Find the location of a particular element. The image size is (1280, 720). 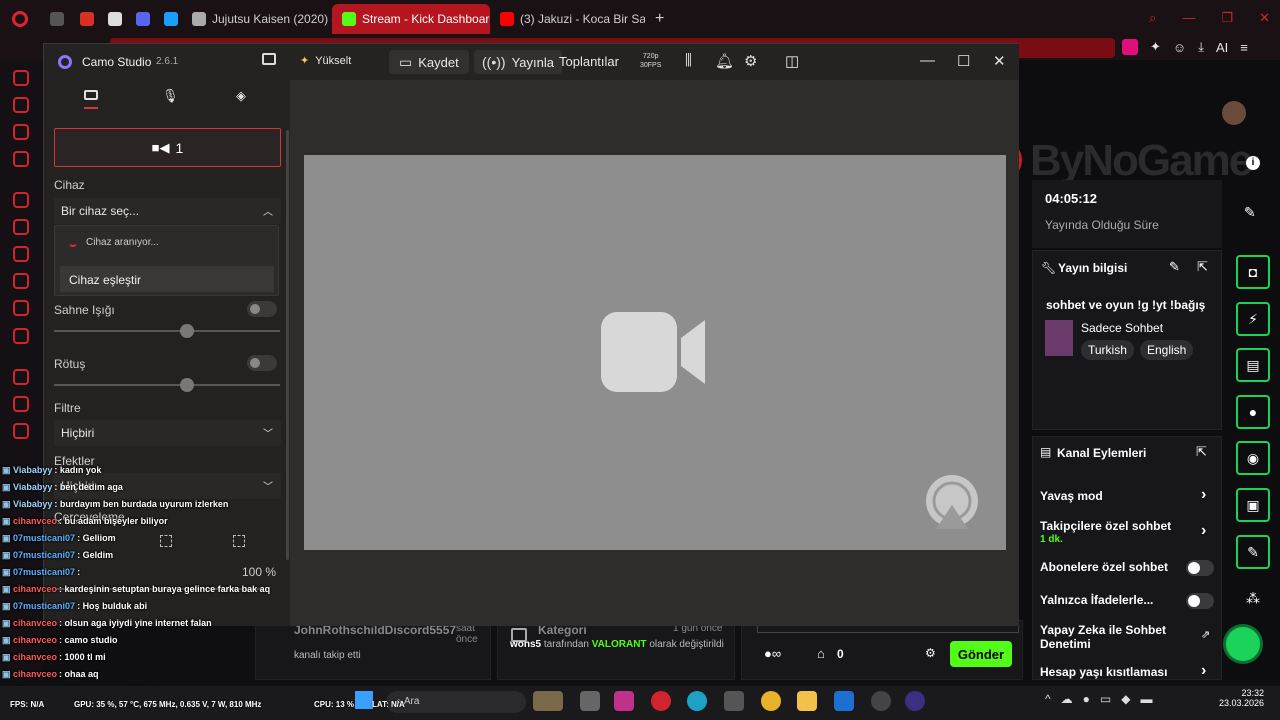

gift-icon: ⌂ is located at coordinates (821, 653).